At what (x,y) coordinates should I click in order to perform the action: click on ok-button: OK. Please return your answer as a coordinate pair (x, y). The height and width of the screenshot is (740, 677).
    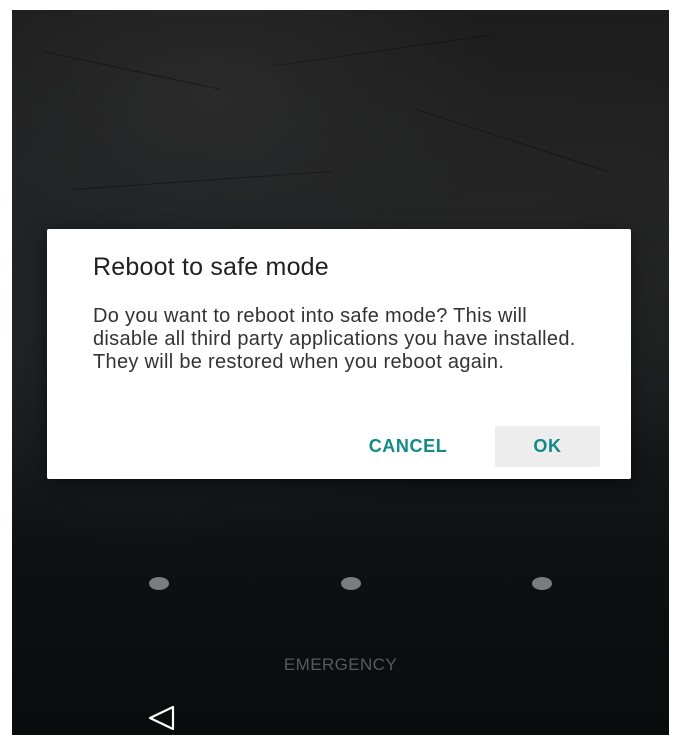
    Looking at the image, I should click on (547, 446).